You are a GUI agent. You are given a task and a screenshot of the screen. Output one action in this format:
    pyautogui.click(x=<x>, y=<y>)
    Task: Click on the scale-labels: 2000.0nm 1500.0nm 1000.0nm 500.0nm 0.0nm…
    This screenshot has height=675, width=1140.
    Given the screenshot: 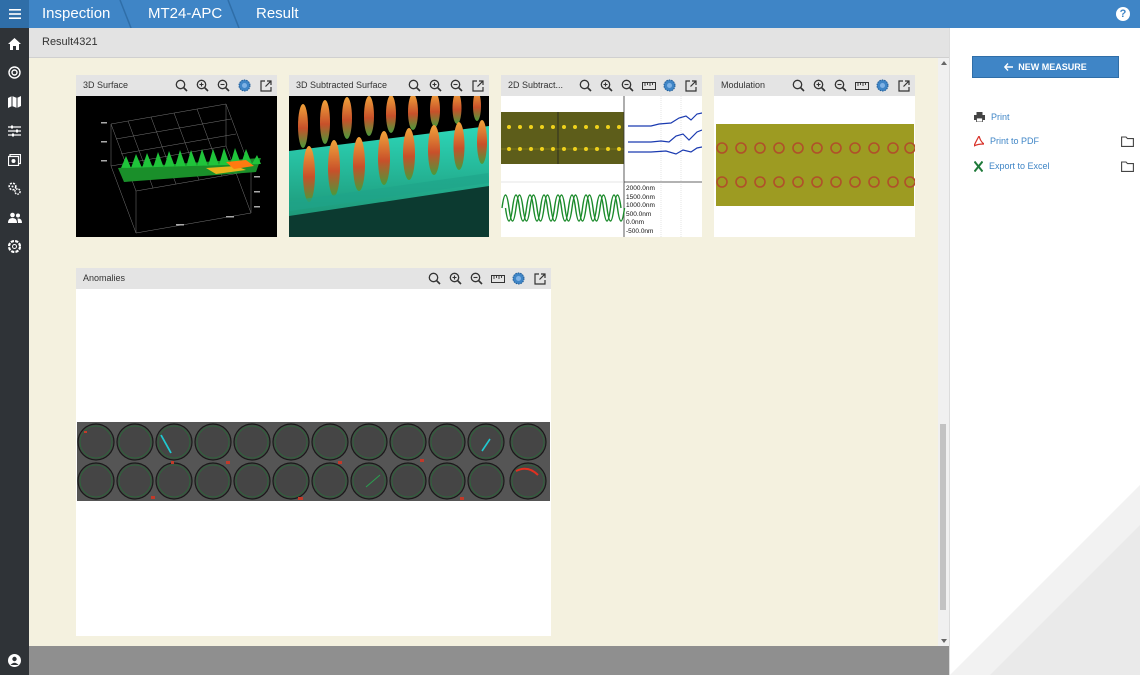 What is the action you would take?
    pyautogui.click(x=640, y=211)
    